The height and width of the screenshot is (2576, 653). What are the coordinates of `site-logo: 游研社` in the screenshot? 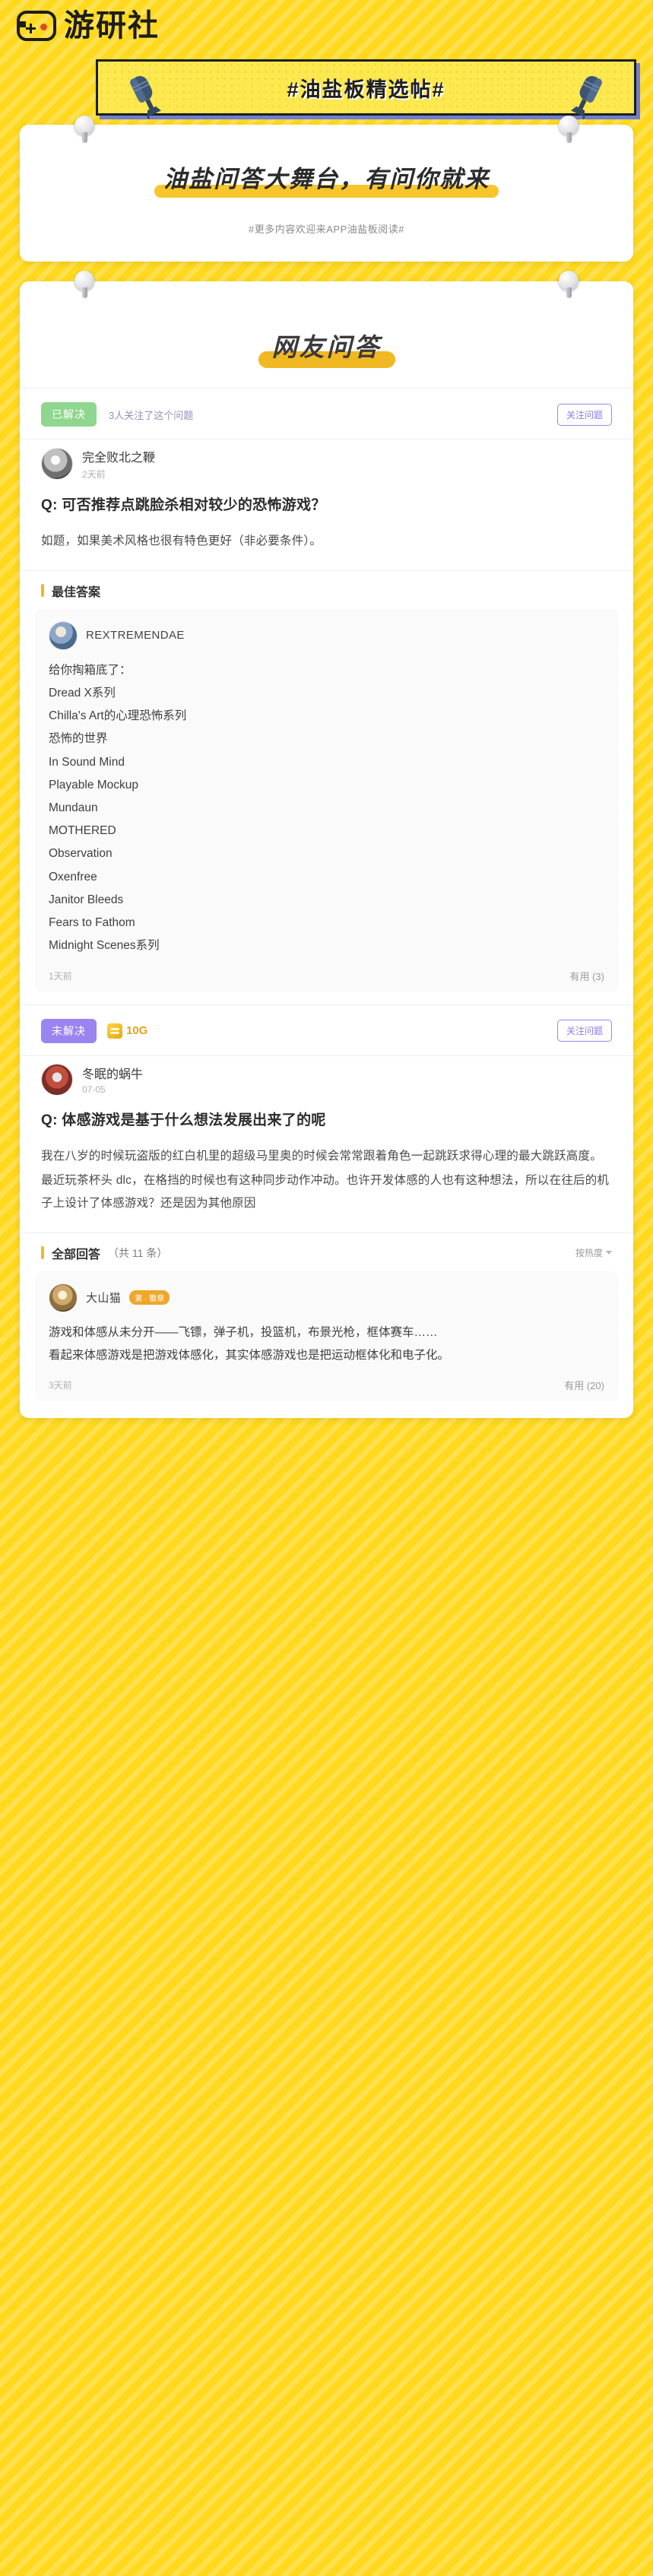 It's located at (335, 26).